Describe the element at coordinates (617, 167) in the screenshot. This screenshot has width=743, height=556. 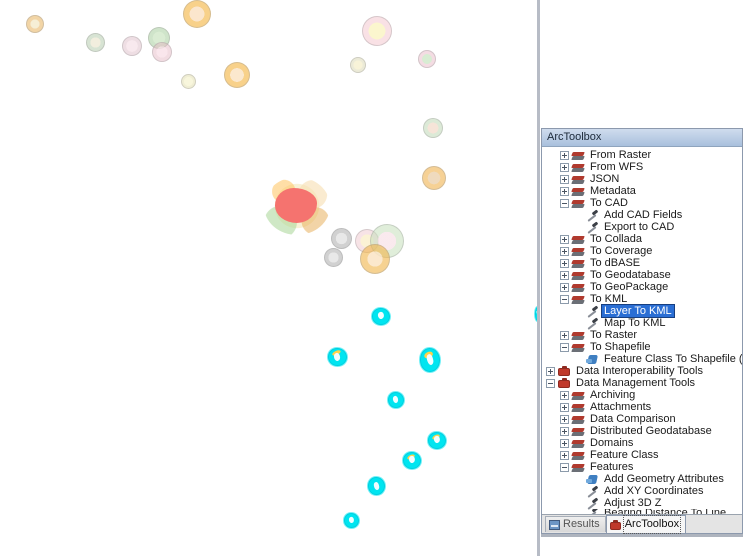
I see `tree-row-label: From WFS` at that location.